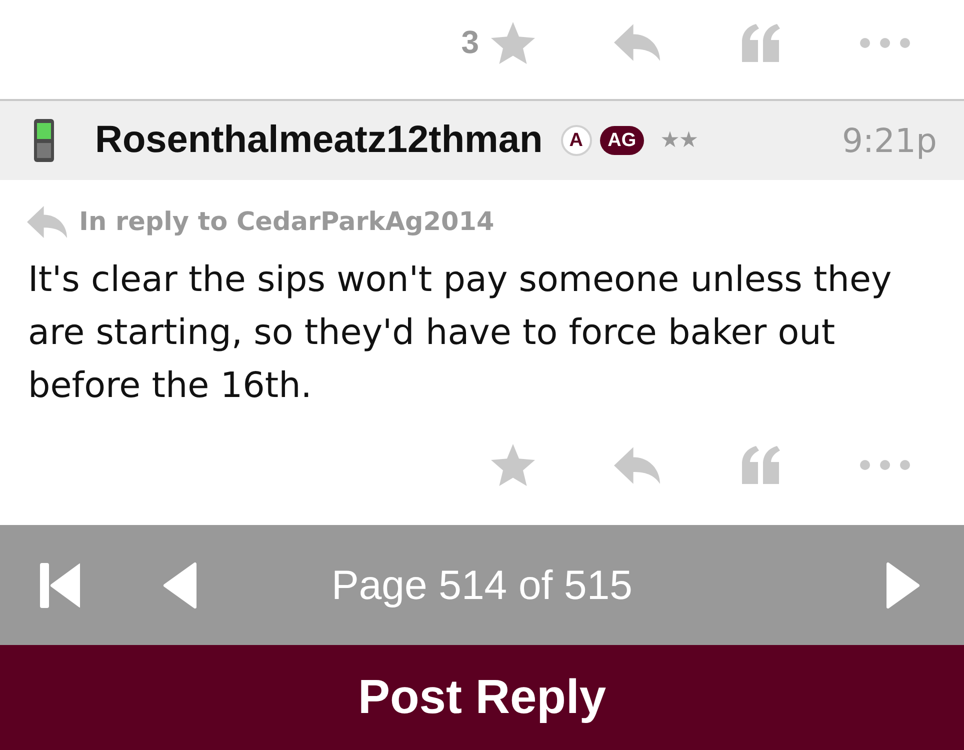  I want to click on letter-badge: A, so click(576, 140).